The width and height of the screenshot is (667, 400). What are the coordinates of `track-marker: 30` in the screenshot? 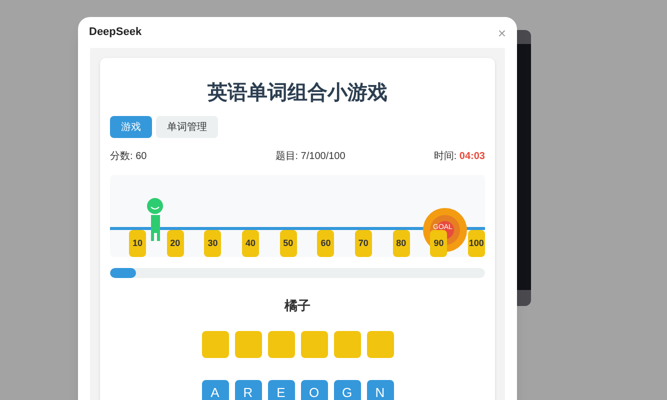 It's located at (213, 243).